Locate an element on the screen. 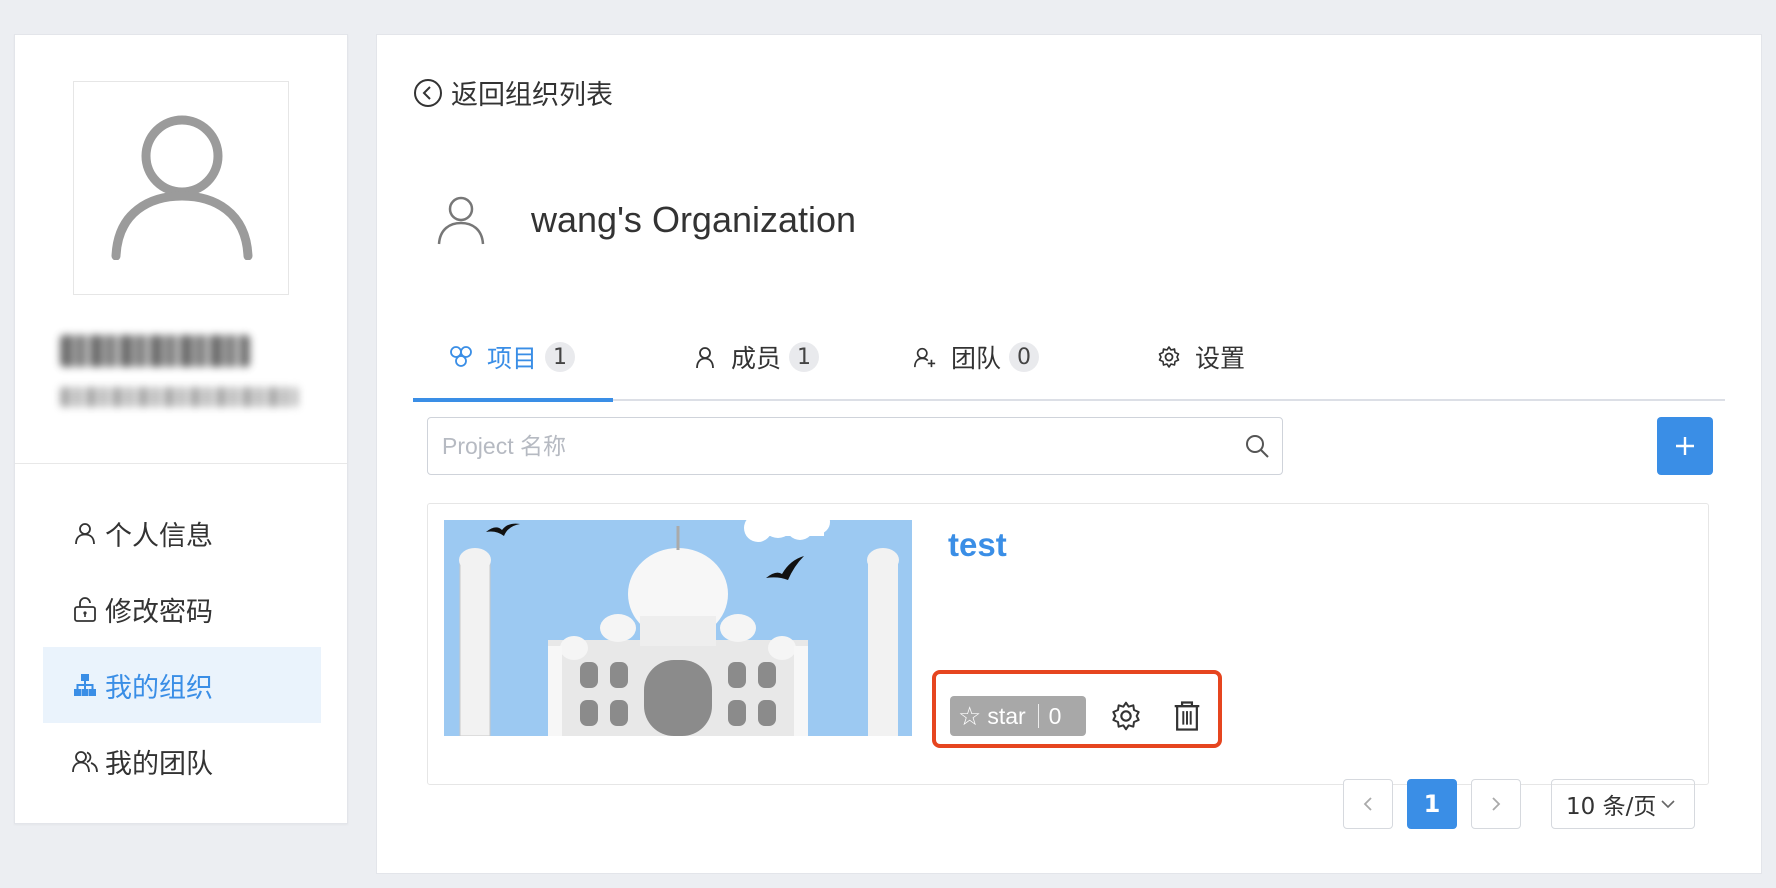  page-button-current: 1 is located at coordinates (1432, 804).